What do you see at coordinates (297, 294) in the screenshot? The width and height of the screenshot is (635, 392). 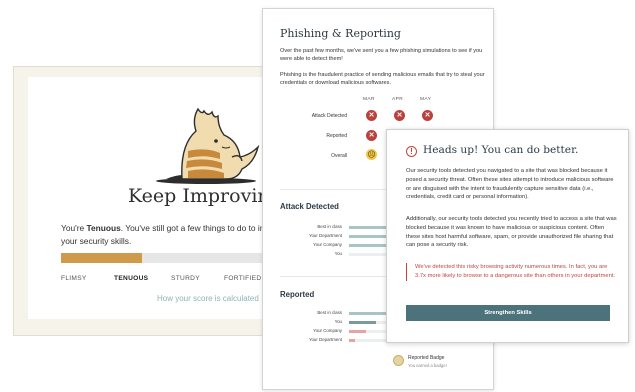 I see `reported-heading: Reported` at bounding box center [297, 294].